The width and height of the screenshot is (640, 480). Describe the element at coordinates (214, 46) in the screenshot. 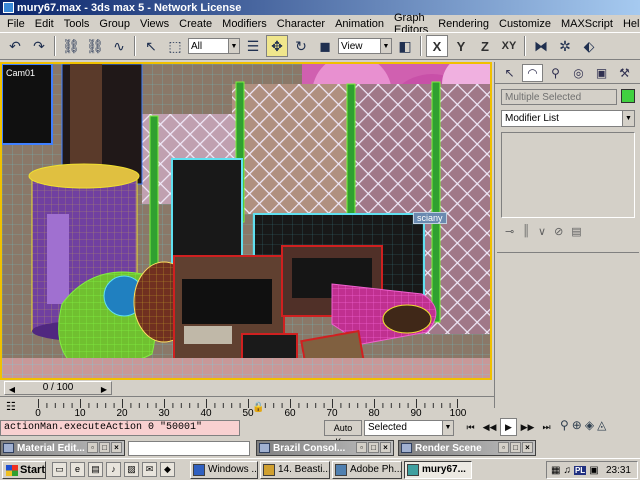

I see `selection-filter-dropdown: All ▼` at that location.